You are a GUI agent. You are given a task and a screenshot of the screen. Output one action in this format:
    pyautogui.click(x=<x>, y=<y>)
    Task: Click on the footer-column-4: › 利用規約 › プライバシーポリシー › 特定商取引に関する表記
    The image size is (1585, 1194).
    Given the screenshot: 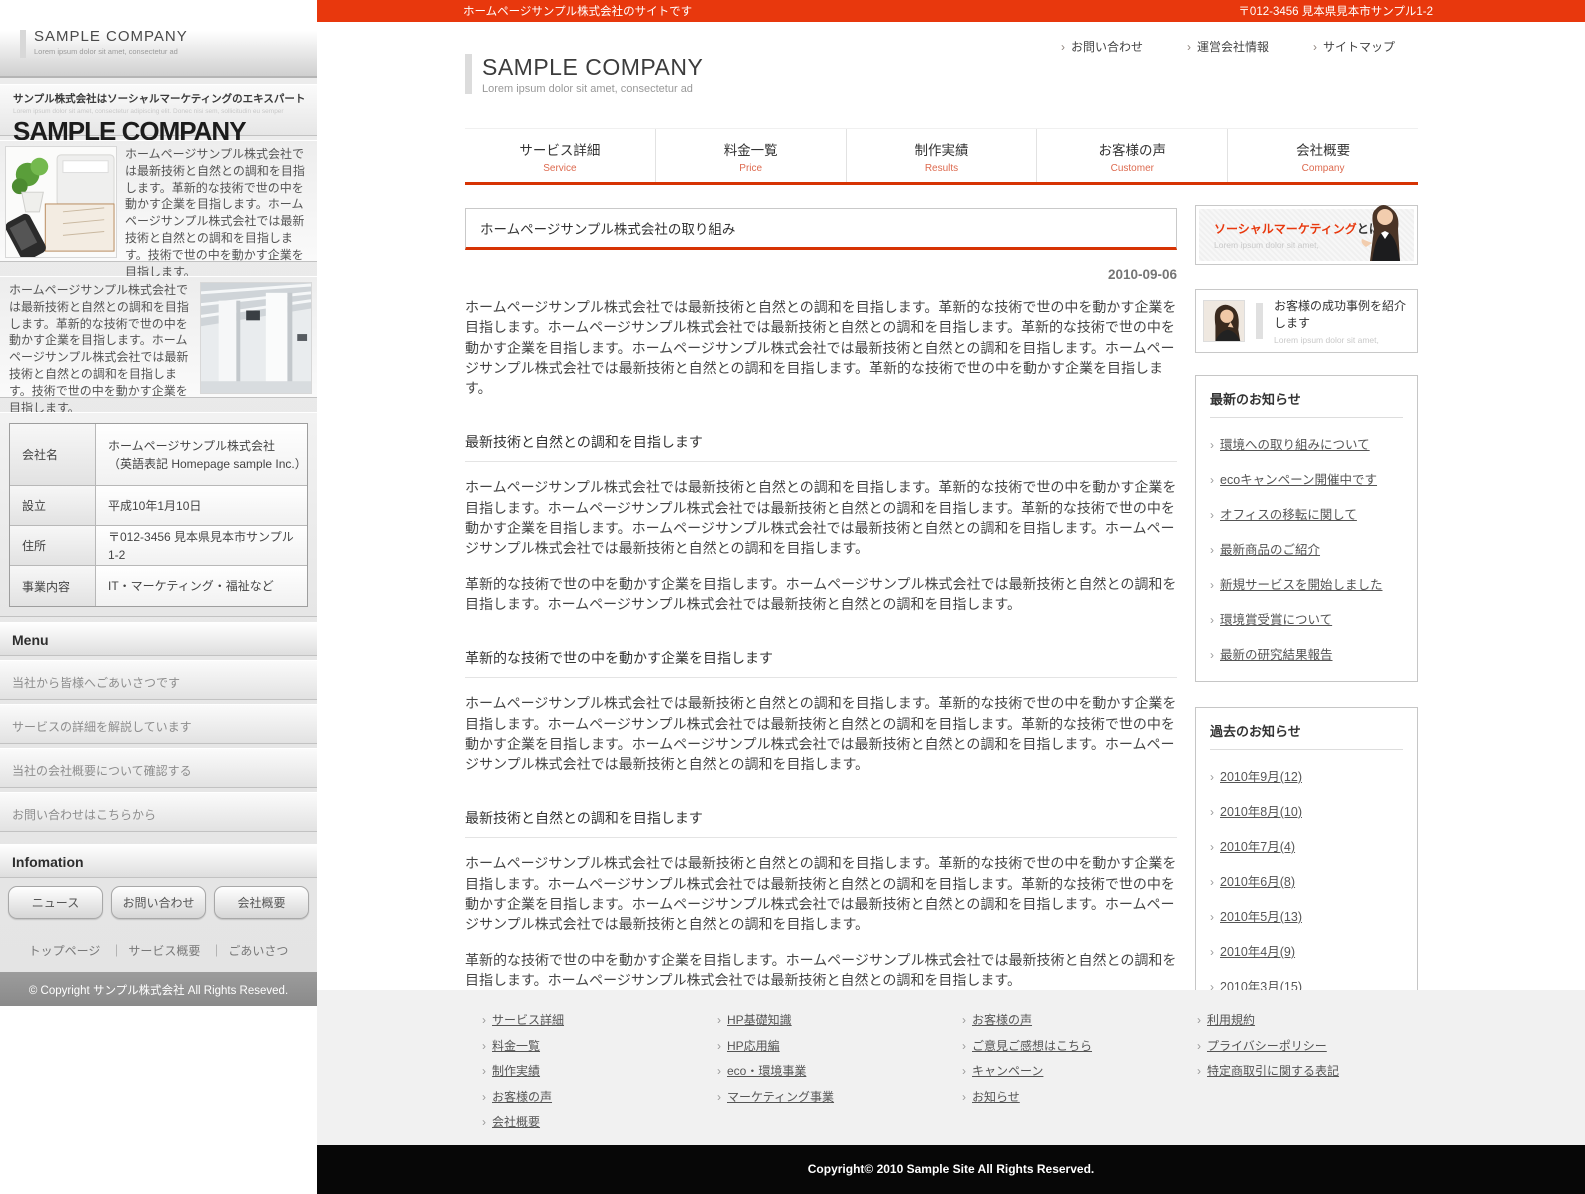 What is the action you would take?
    pyautogui.click(x=1268, y=1049)
    